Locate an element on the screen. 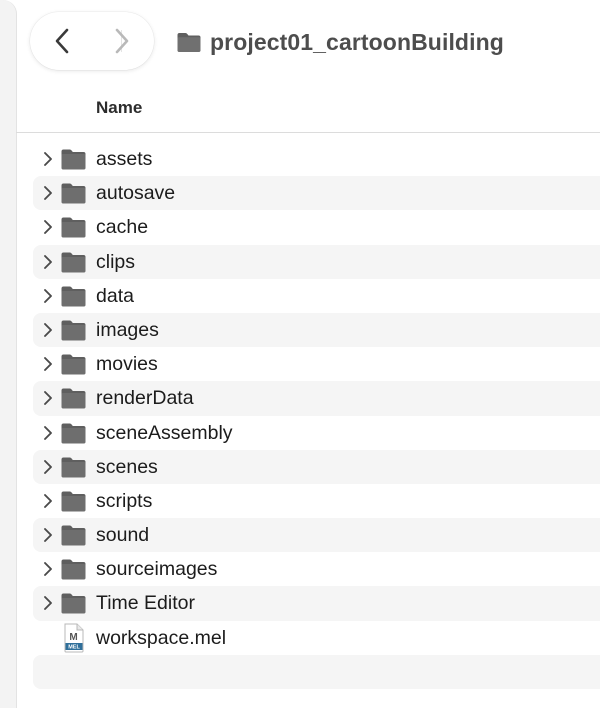 The width and height of the screenshot is (600, 708). chevron-left-icon is located at coordinates (62, 41).